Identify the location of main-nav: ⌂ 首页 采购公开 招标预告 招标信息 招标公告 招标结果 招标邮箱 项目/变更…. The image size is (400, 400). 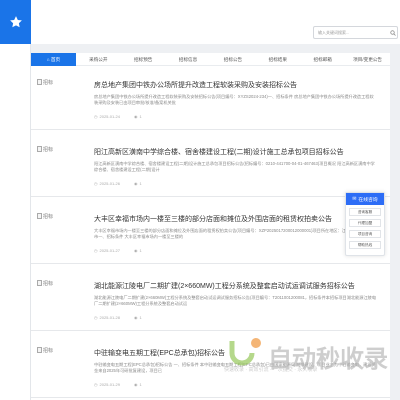
(210, 59).